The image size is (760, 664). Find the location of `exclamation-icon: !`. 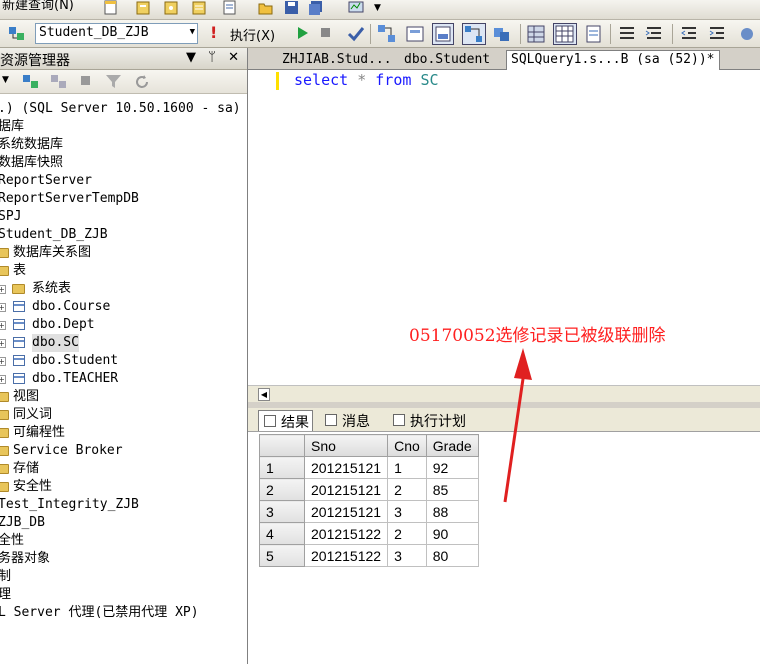

exclamation-icon: ! is located at coordinates (218, 33).